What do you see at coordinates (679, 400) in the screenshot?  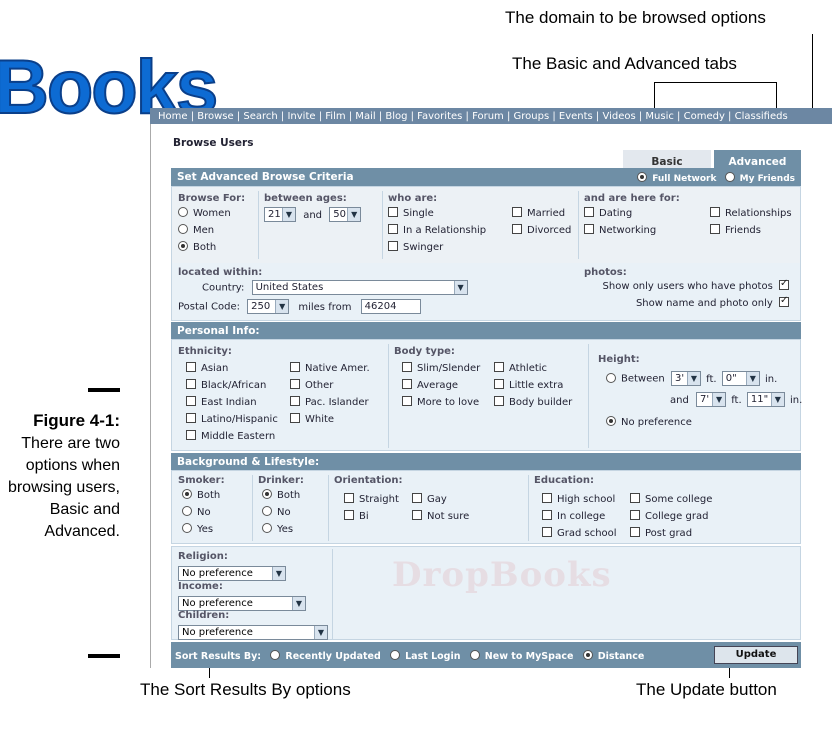 I see `height-and: and` at bounding box center [679, 400].